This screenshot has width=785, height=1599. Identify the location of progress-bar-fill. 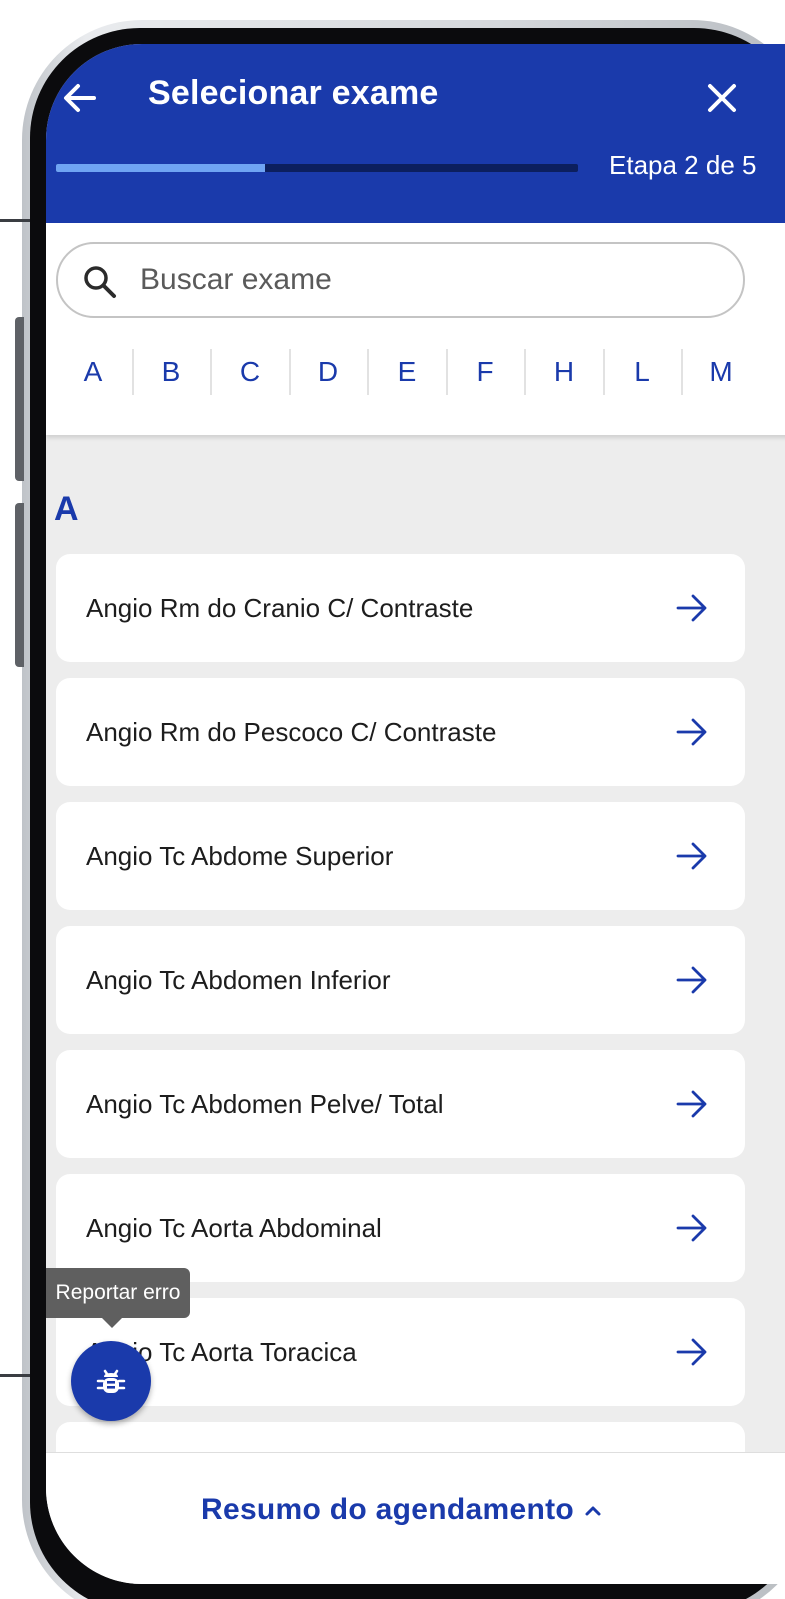
(160, 168).